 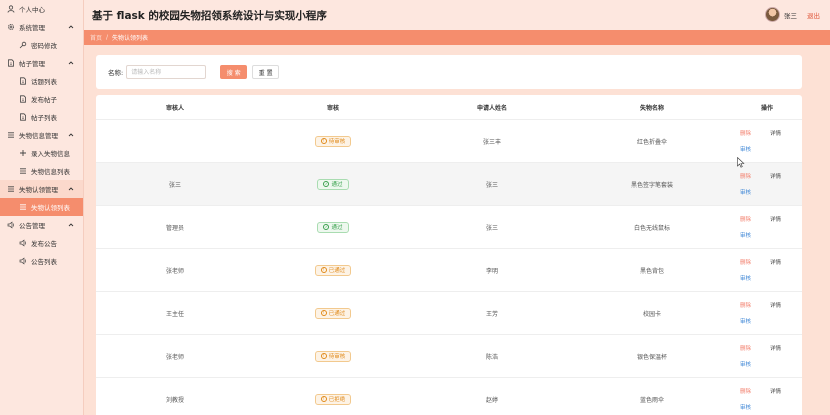 I want to click on table-row: 张老师! 待审核 陈浩 银色保温杯 删除 详情 审核, so click(x=449, y=356).